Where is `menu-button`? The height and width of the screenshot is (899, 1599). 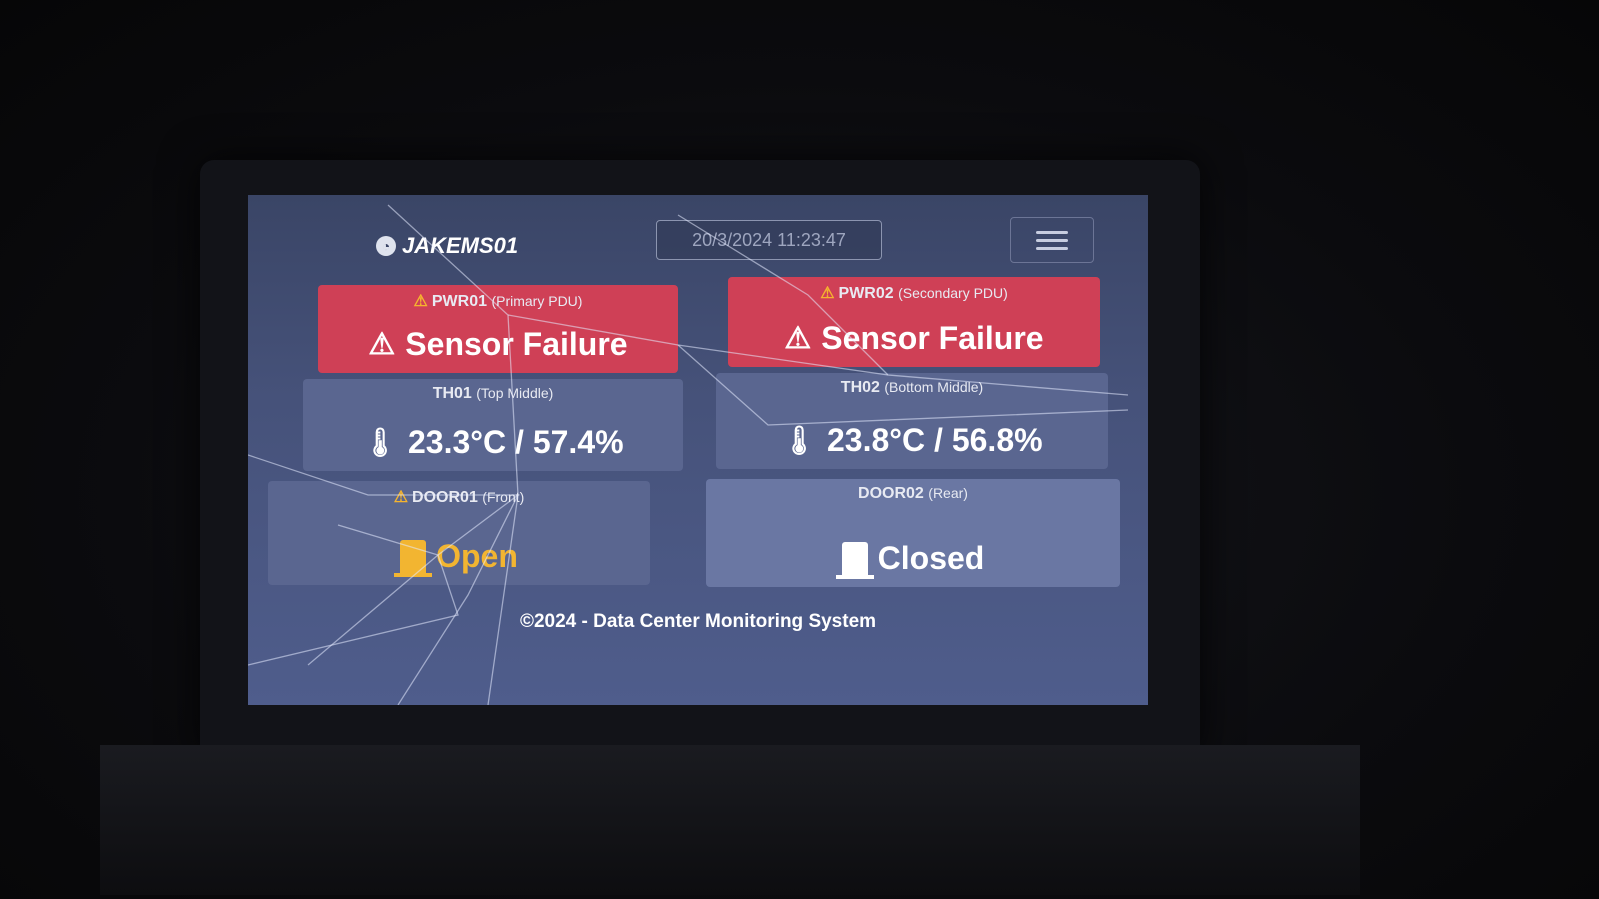
menu-button is located at coordinates (1052, 240).